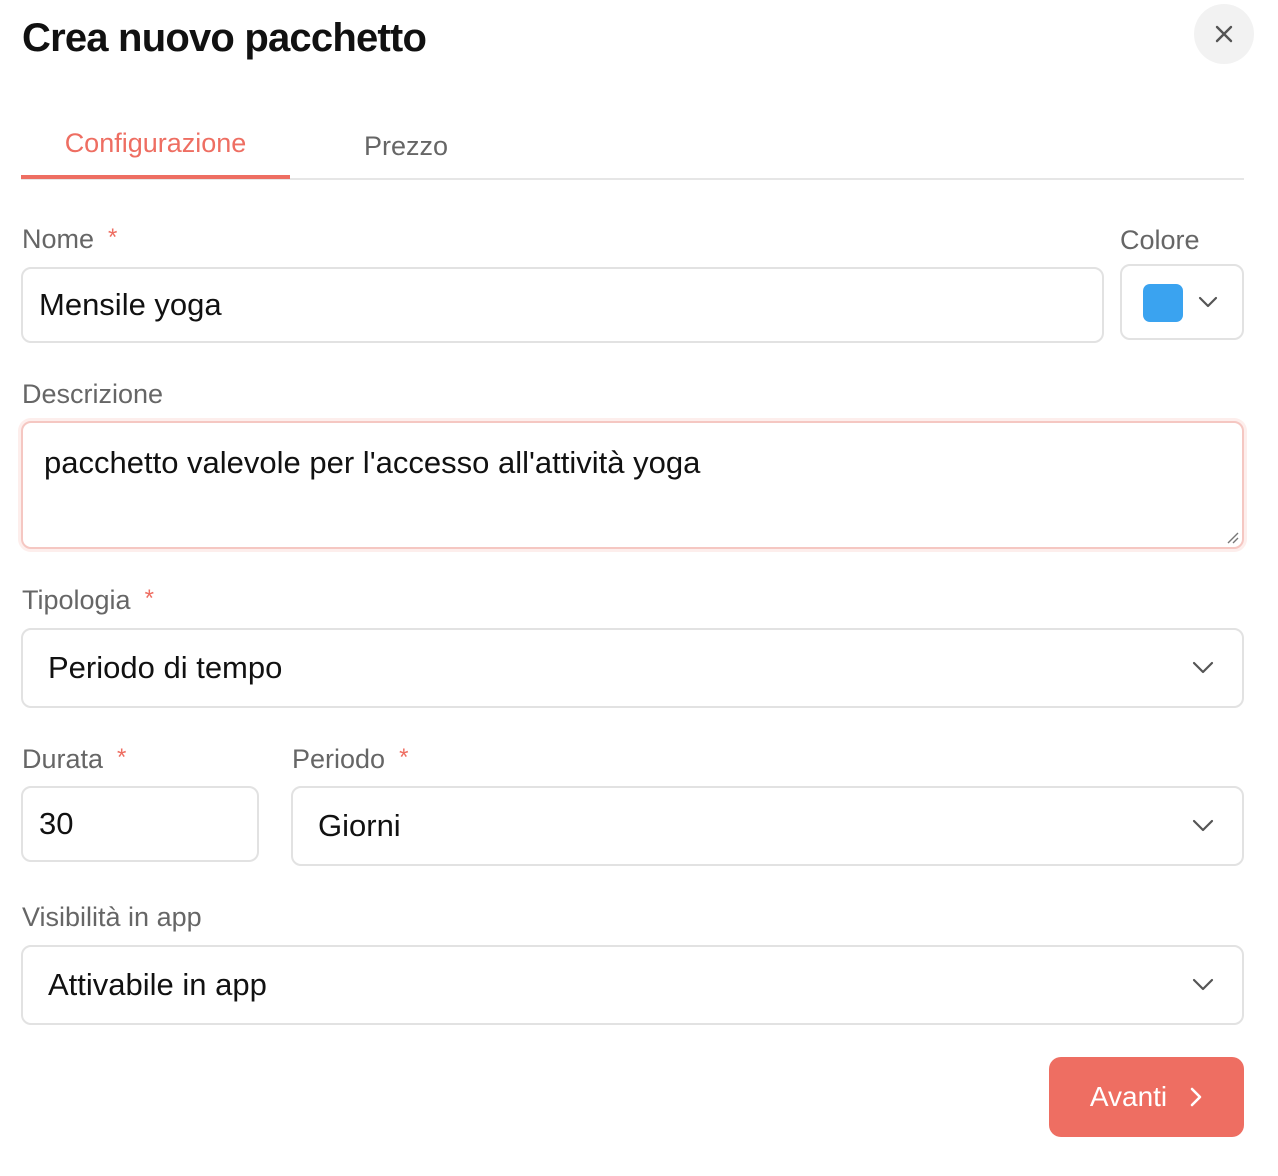  I want to click on nome-input: Mensile yoga, so click(562, 305).